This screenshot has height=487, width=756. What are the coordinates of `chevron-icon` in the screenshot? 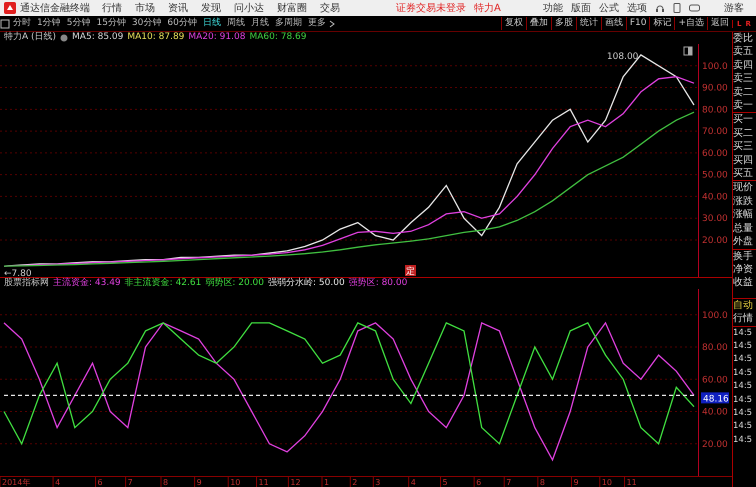 It's located at (331, 24).